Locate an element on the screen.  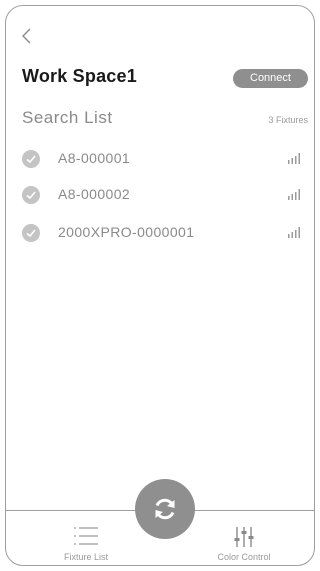
fixture-row: A8-000001 is located at coordinates (165, 159).